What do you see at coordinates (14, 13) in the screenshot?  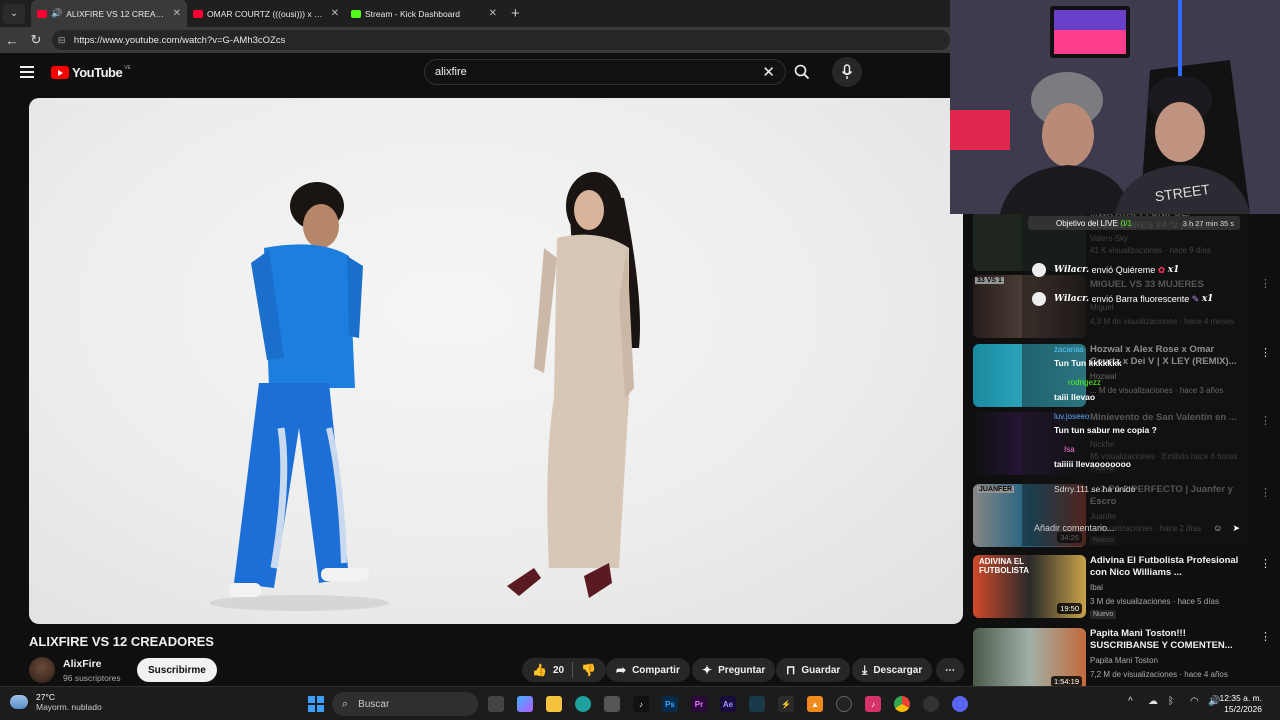 I see `tab-list-button: ⌄` at bounding box center [14, 13].